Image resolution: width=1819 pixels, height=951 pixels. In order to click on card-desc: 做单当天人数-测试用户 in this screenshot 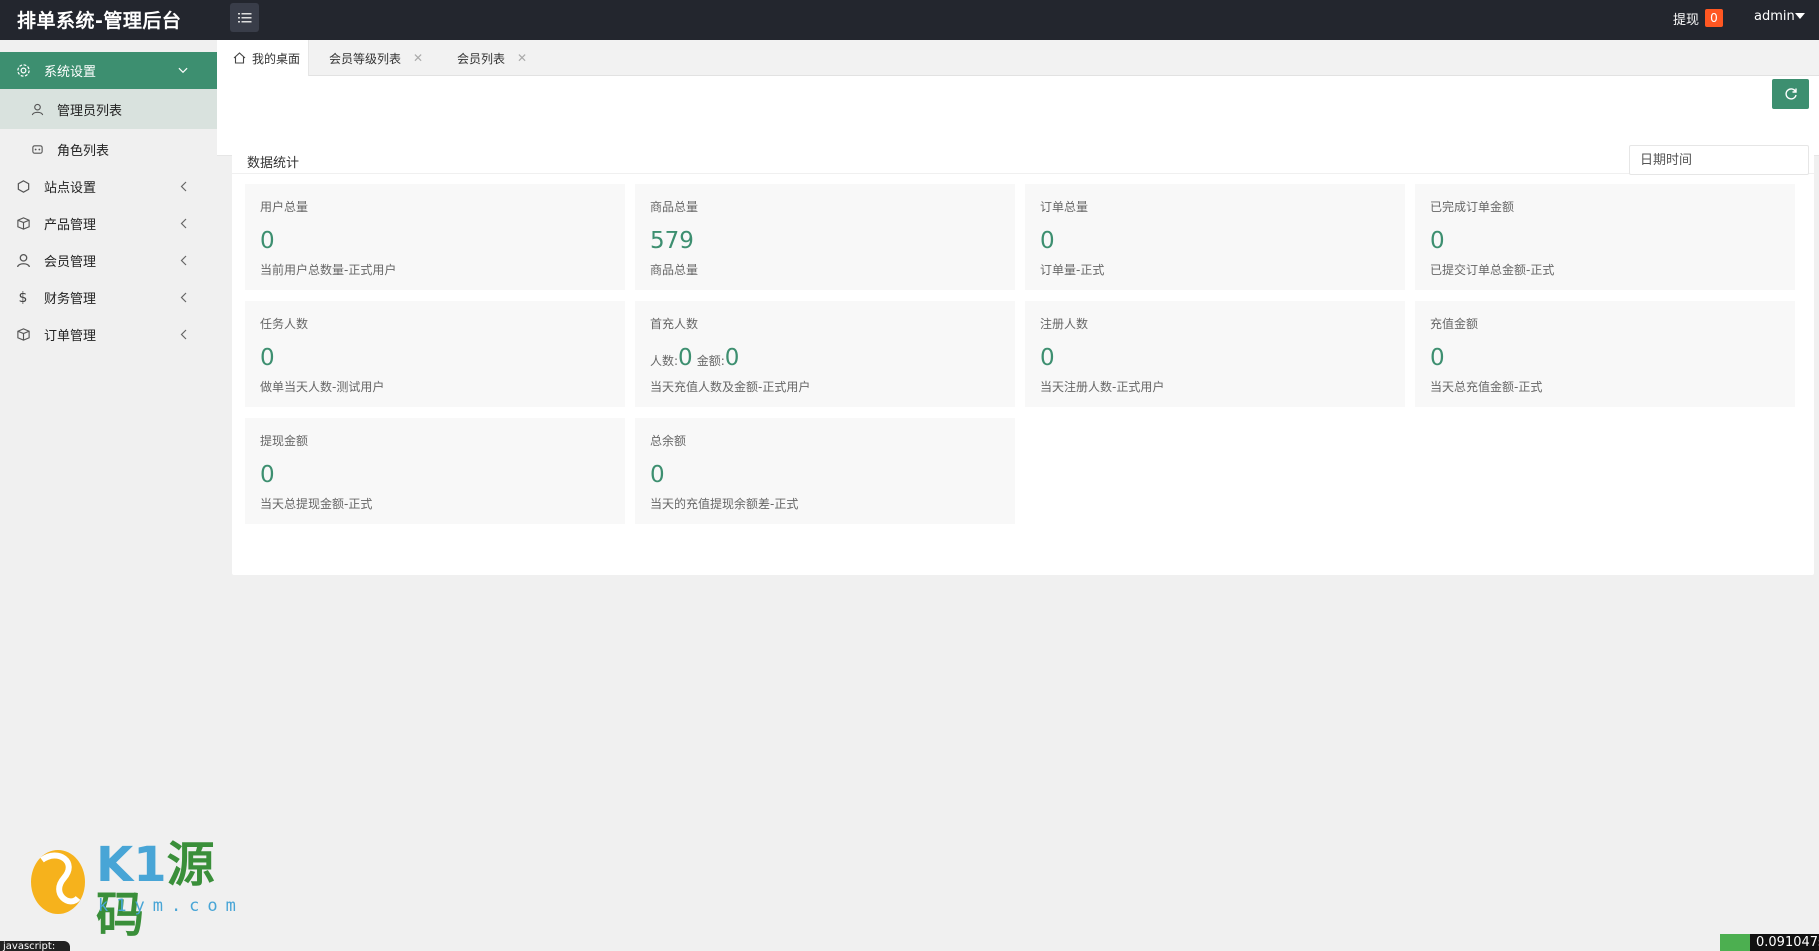, I will do `click(322, 387)`.